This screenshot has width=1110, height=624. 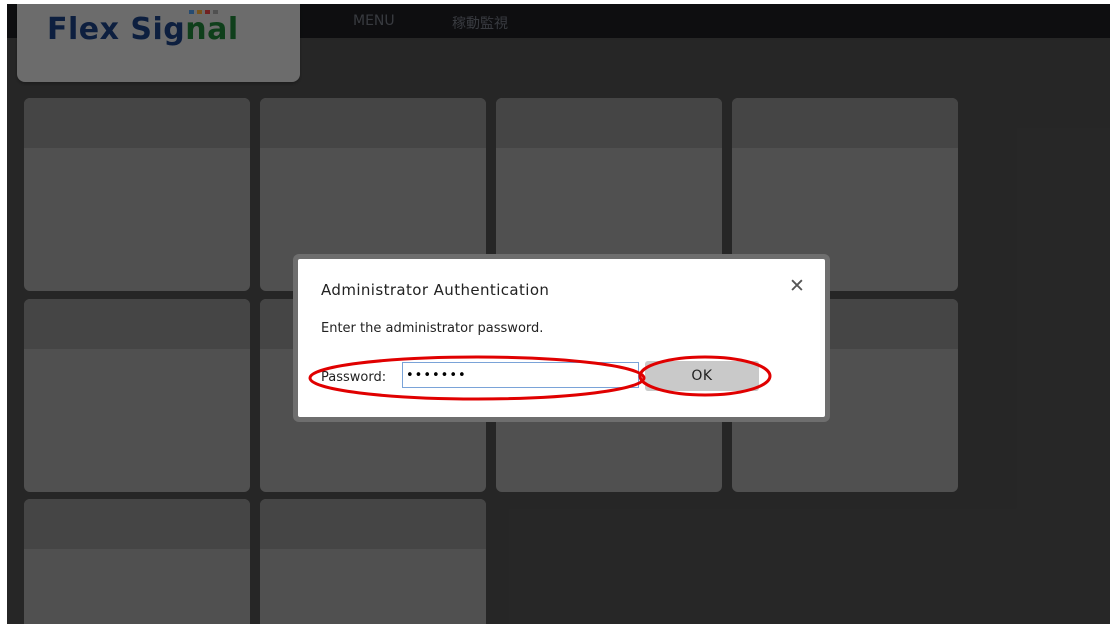 What do you see at coordinates (354, 377) in the screenshot?
I see `password-label: Password:` at bounding box center [354, 377].